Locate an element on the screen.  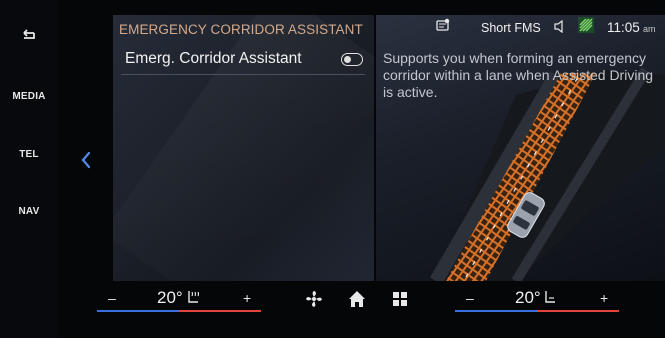
right-temperature: 20° is located at coordinates (528, 297).